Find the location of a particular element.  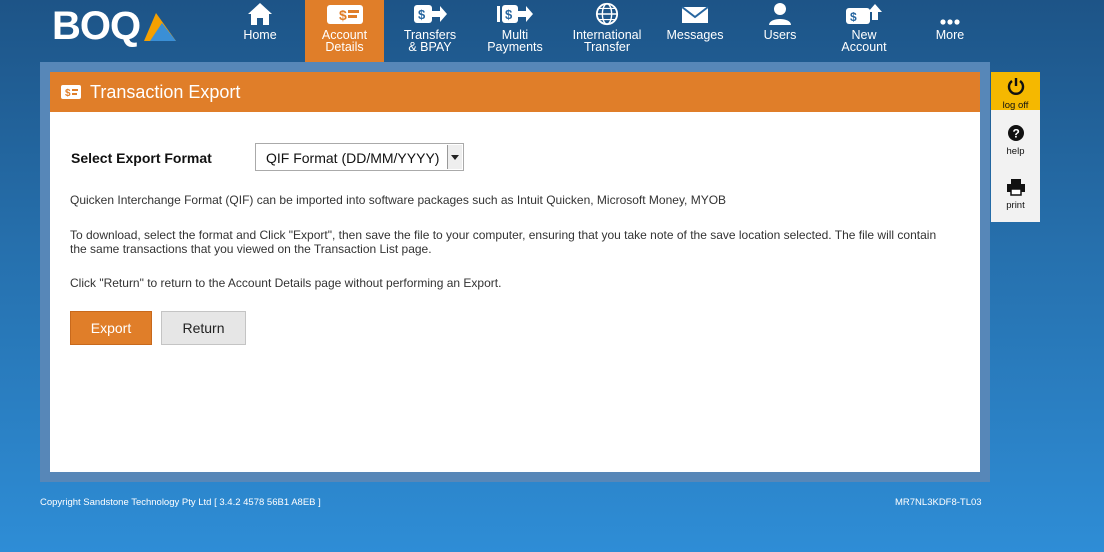

help-icon: ? is located at coordinates (1015, 133).